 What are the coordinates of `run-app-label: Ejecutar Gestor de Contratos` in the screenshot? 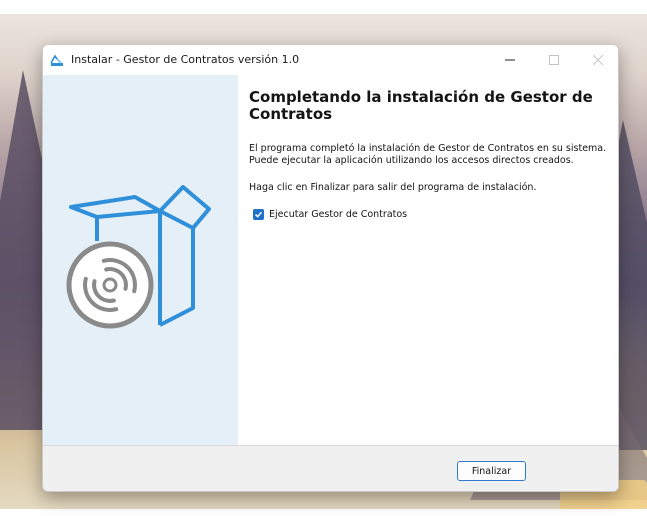 It's located at (338, 214).